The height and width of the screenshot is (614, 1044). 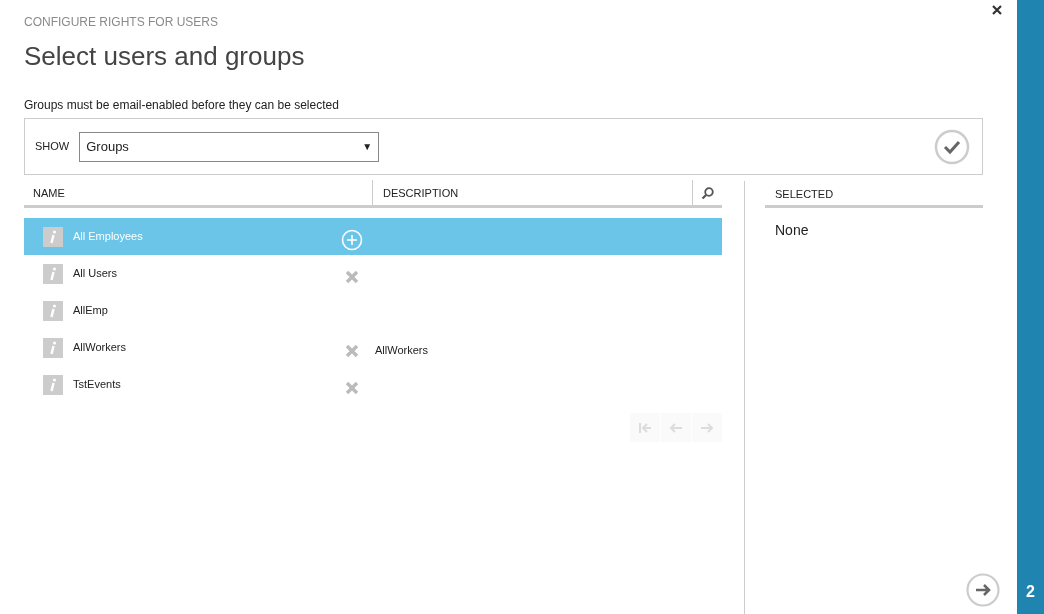 What do you see at coordinates (373, 384) in the screenshot?
I see `table-row: TstEvents` at bounding box center [373, 384].